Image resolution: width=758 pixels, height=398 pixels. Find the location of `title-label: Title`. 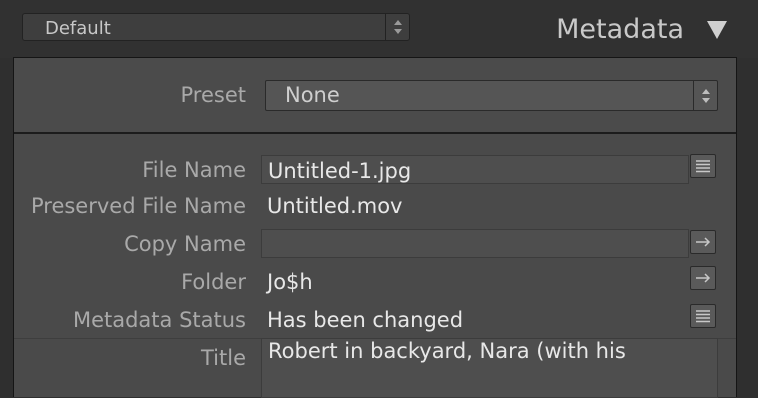

title-label: Title is located at coordinates (223, 358).